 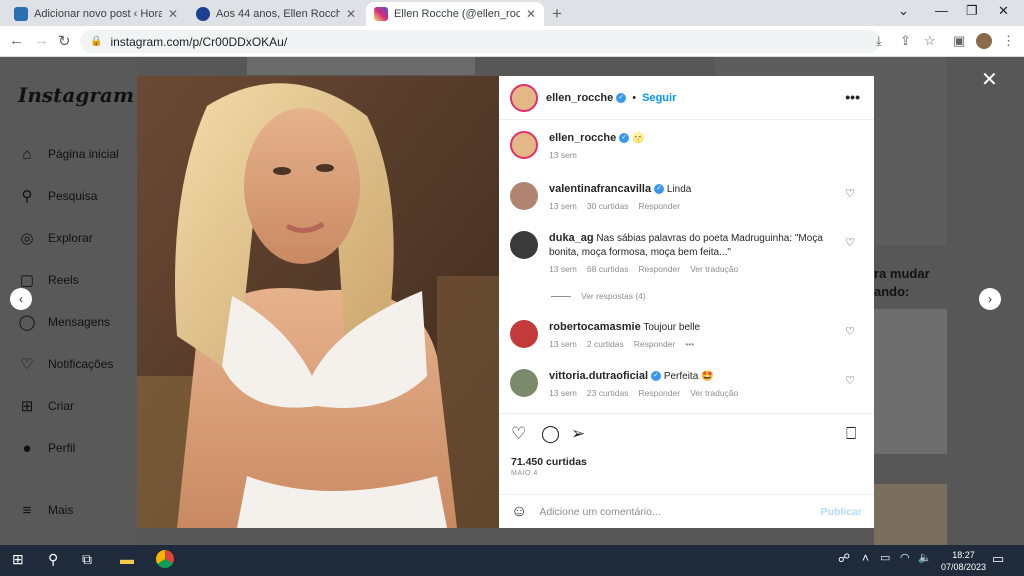 I want to click on previous-post-button: ‹, so click(x=21, y=299).